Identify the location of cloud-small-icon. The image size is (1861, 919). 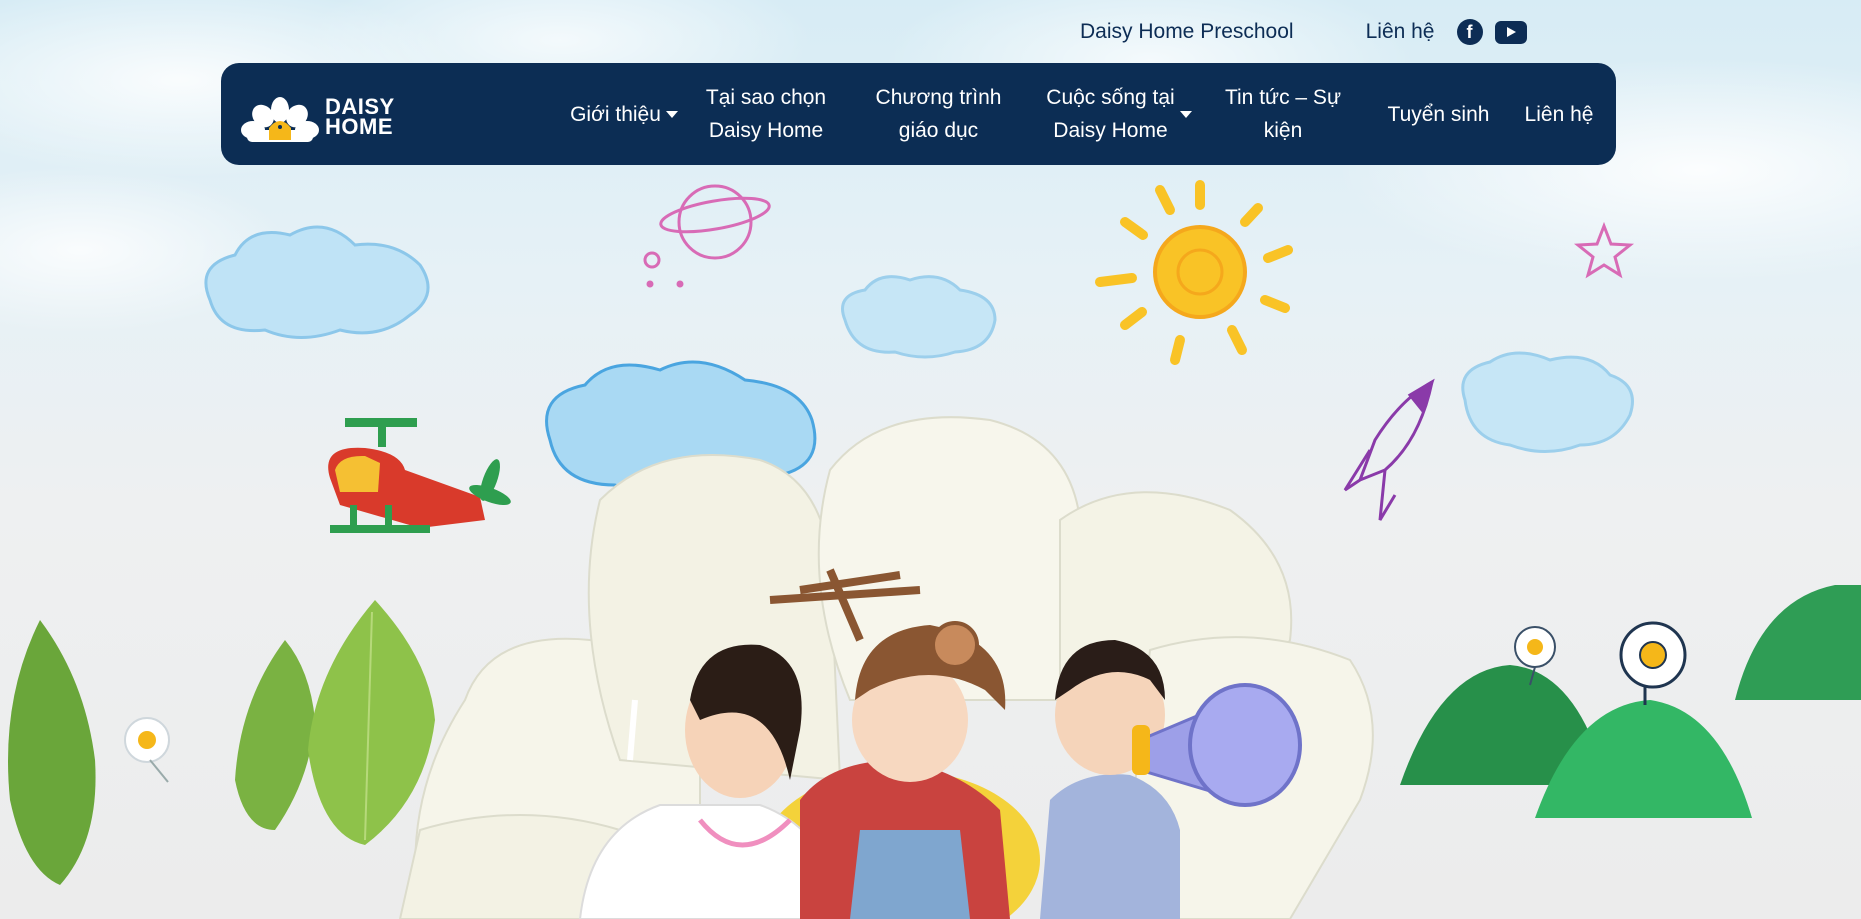
(919, 317).